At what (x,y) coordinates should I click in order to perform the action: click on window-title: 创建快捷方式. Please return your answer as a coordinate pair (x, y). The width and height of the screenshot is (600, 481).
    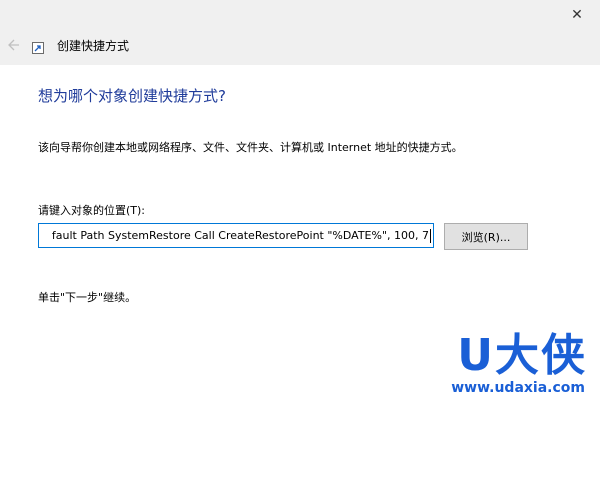
    Looking at the image, I should click on (93, 46).